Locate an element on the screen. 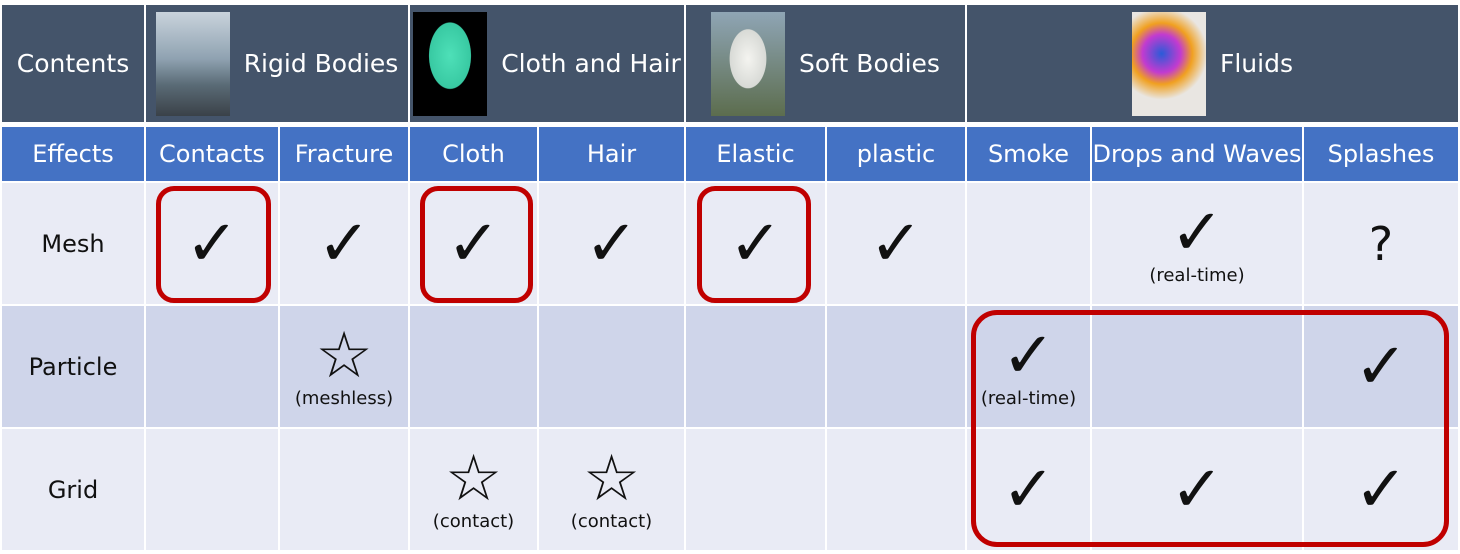 This screenshot has height=554, width=1460. header-contents: Contents is located at coordinates (73, 63).